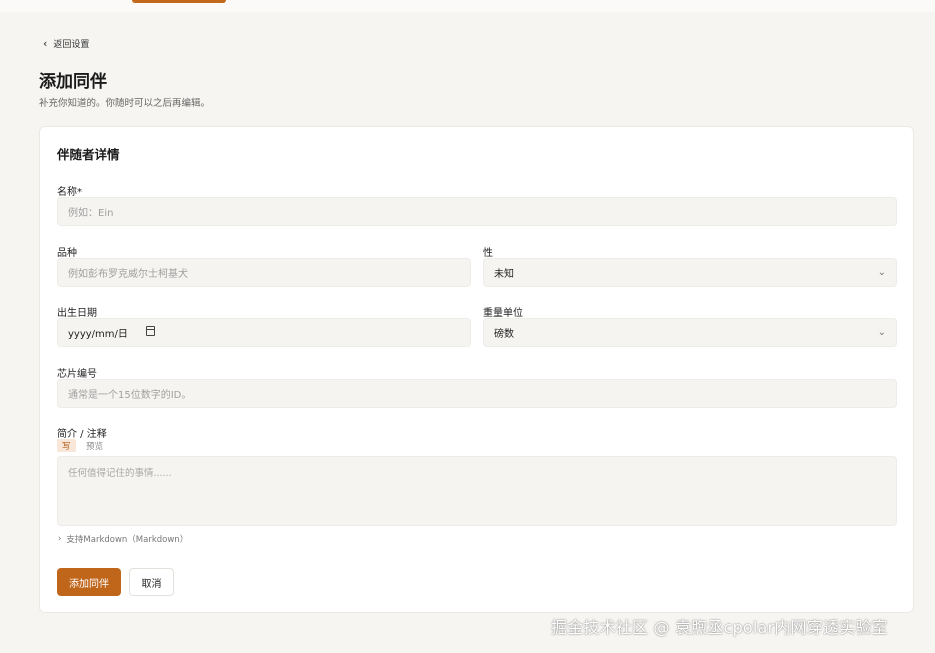  What do you see at coordinates (77, 374) in the screenshot?
I see `chip-label: 芯片编号` at bounding box center [77, 374].